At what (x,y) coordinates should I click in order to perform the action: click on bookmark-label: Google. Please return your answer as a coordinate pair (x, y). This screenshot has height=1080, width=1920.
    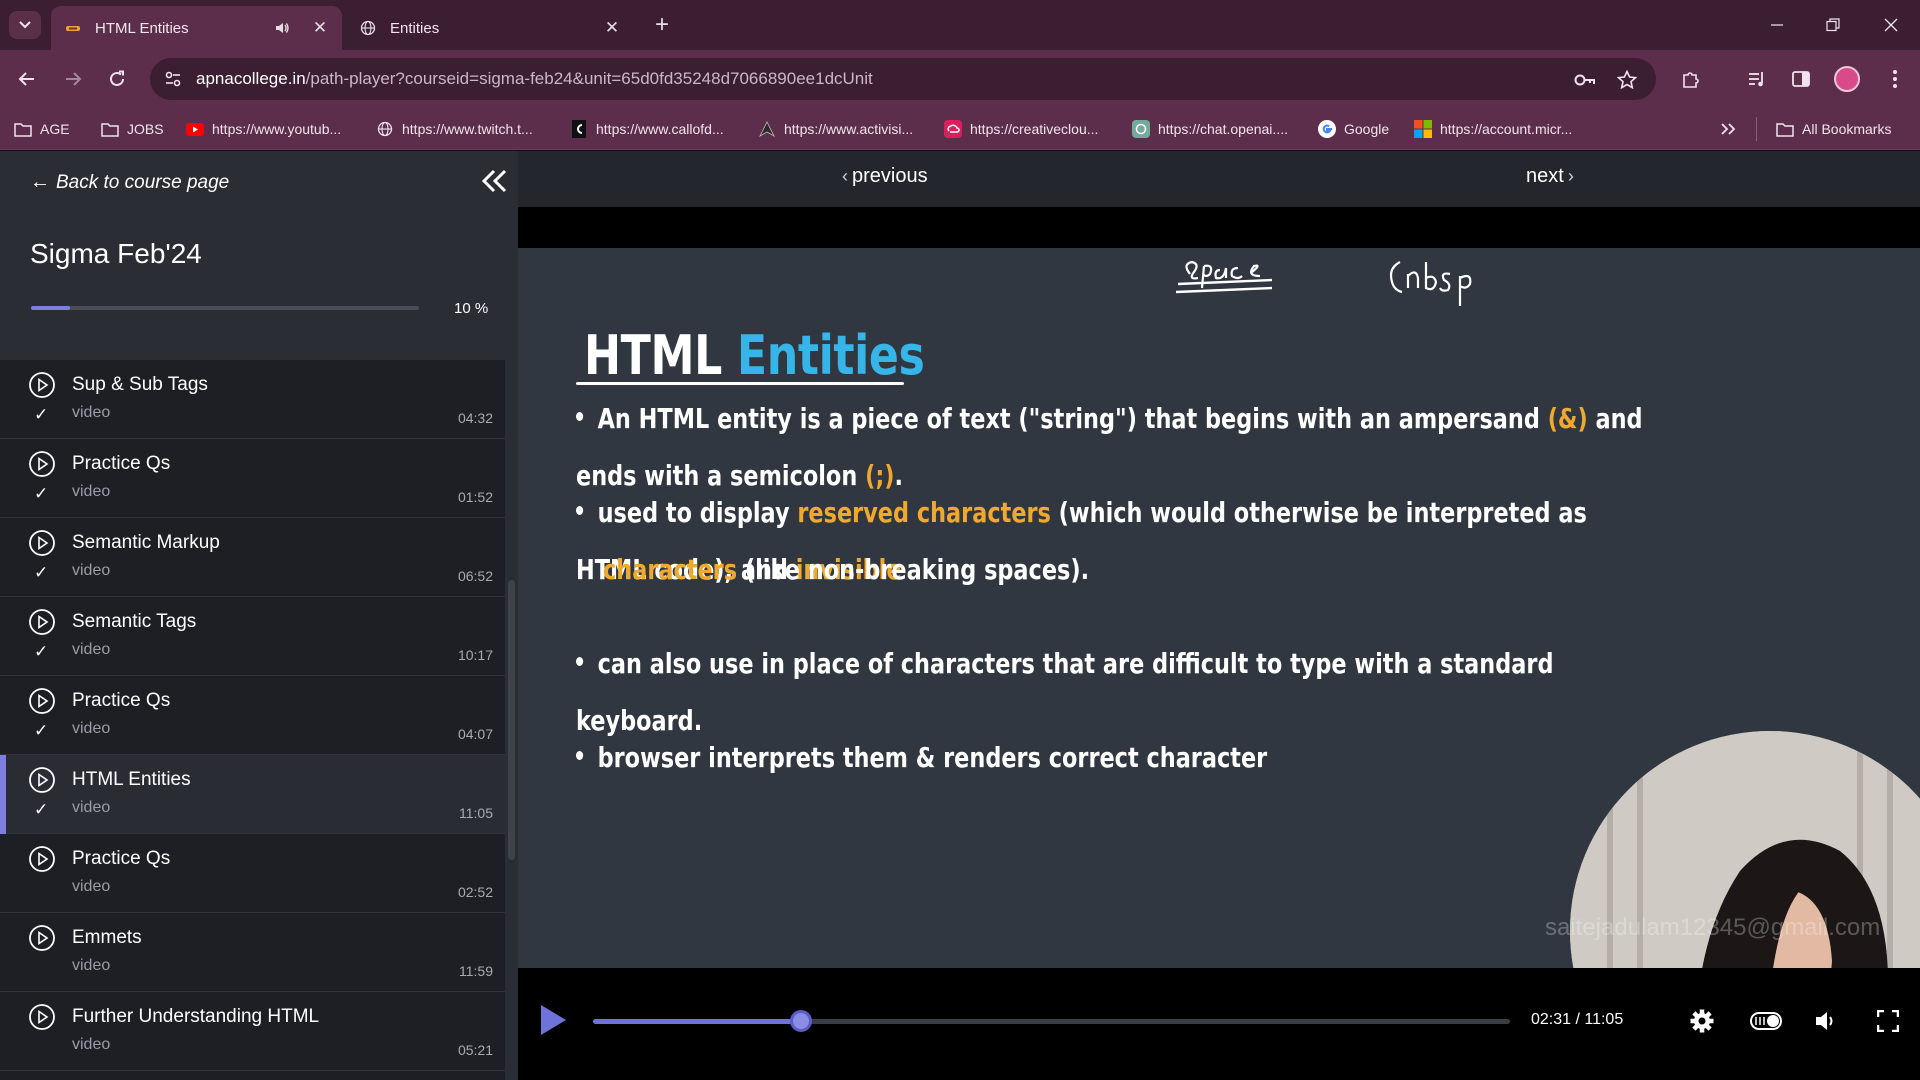
    Looking at the image, I should click on (1367, 129).